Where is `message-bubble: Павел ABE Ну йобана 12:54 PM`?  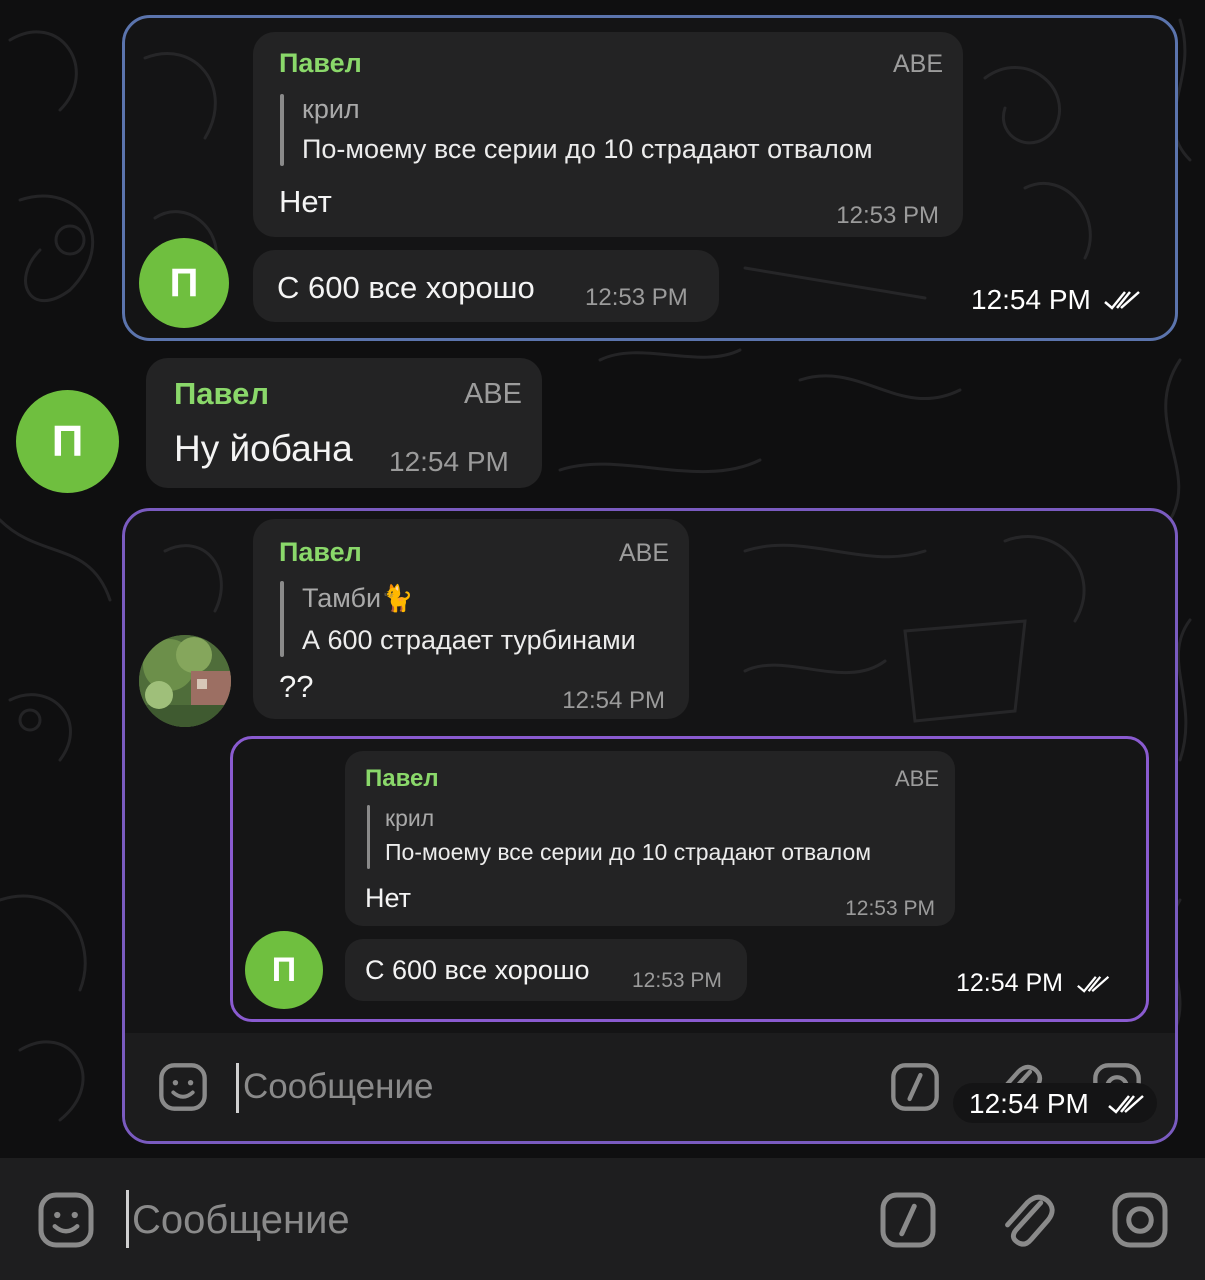 message-bubble: Павел ABE Ну йобана 12:54 PM is located at coordinates (344, 423).